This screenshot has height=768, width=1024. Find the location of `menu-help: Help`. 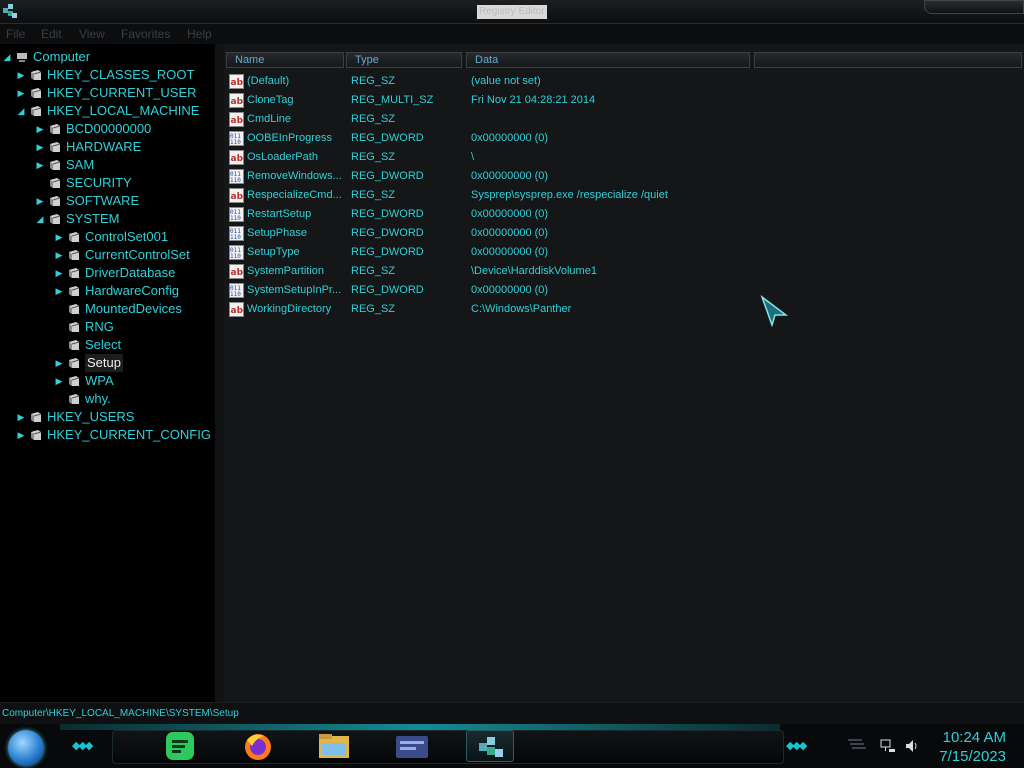

menu-help: Help is located at coordinates (199, 34).